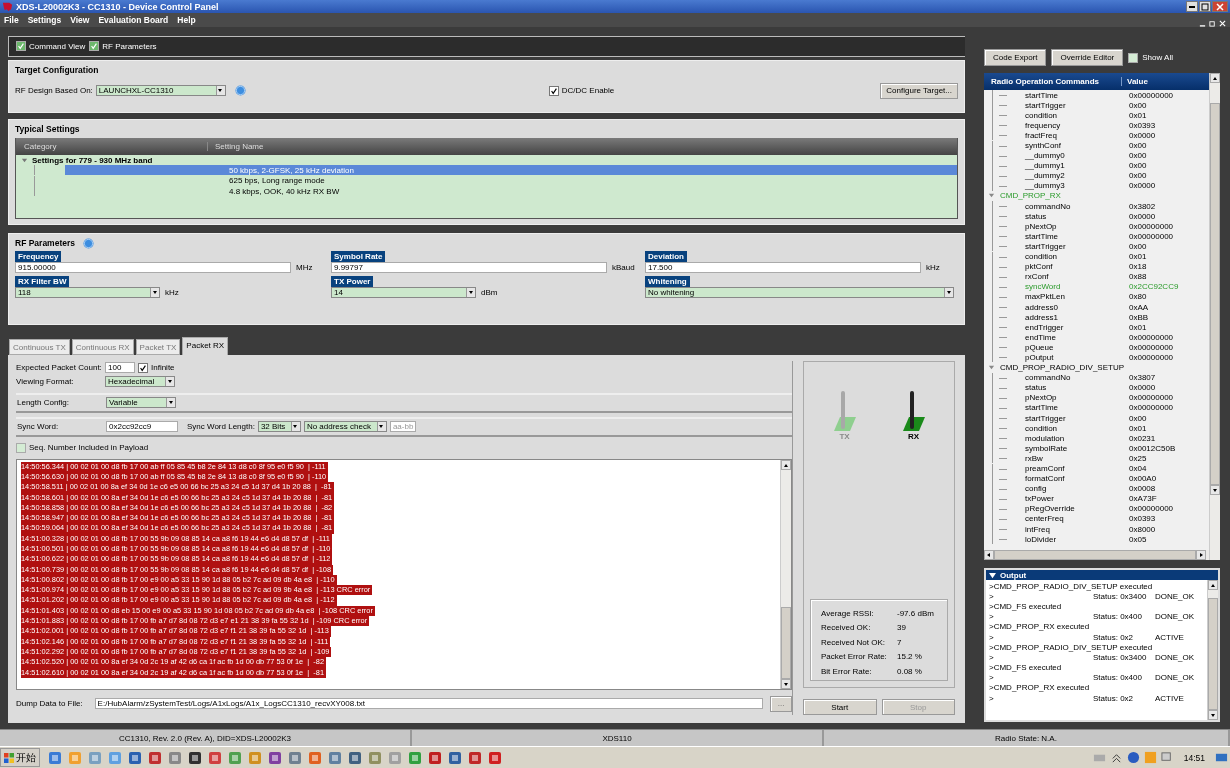  Describe the element at coordinates (153, 267) in the screenshot. I see `input-field: 915.00000` at that location.